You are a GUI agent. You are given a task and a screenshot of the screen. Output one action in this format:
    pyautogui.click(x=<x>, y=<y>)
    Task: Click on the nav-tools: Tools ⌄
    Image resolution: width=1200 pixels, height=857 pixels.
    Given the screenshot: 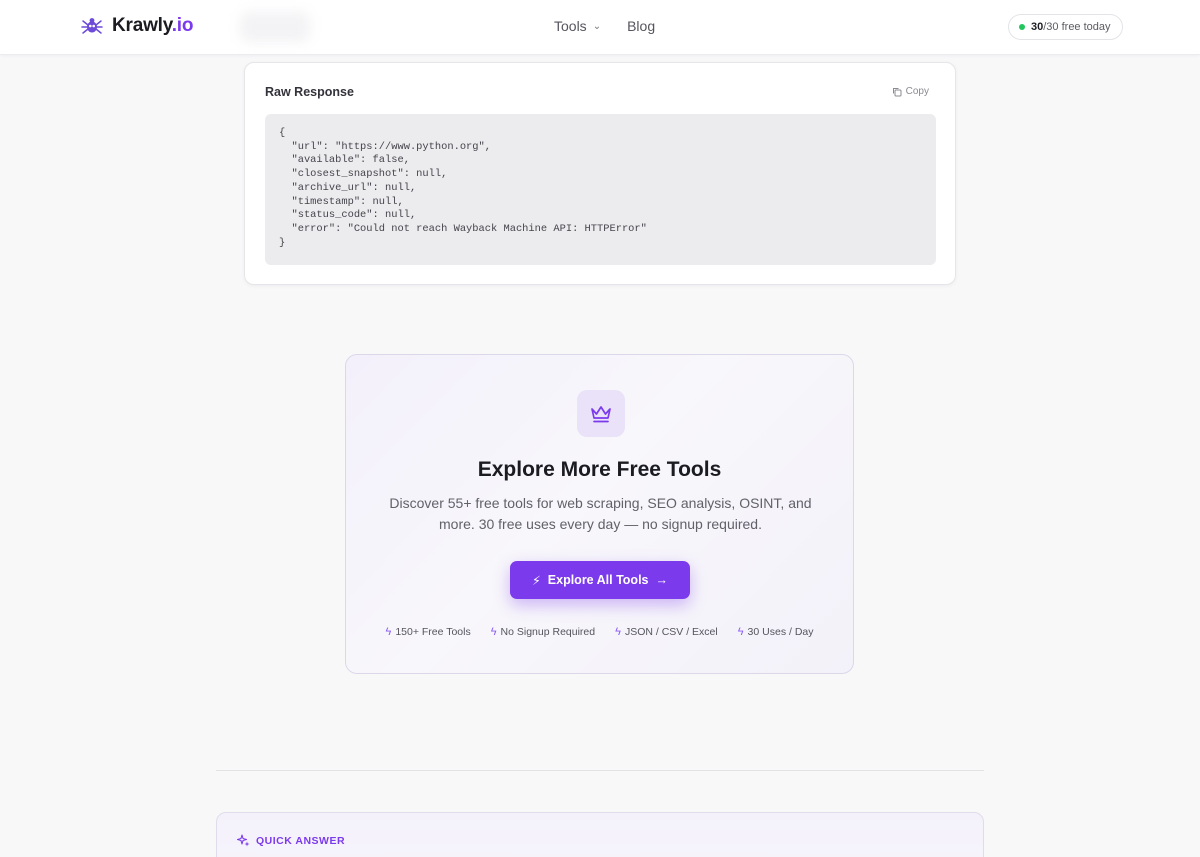 What is the action you would take?
    pyautogui.click(x=577, y=26)
    